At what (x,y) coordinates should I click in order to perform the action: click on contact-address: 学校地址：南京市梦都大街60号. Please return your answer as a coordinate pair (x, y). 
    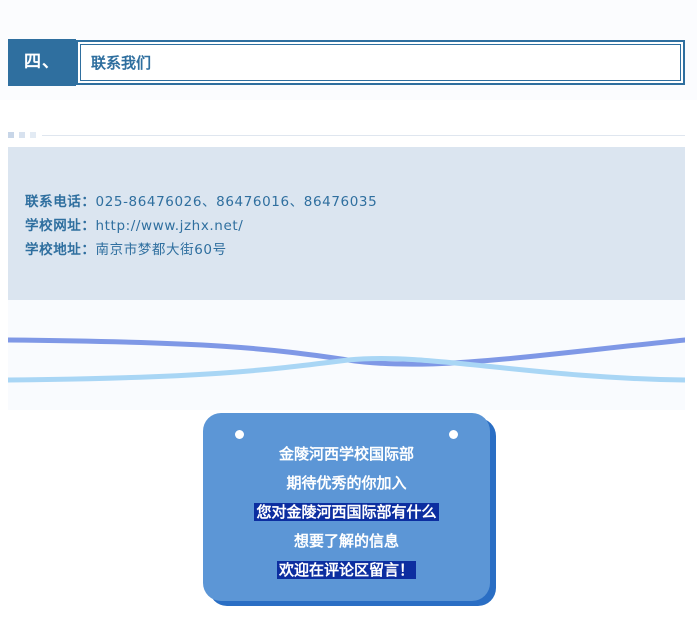
    Looking at the image, I should click on (126, 248).